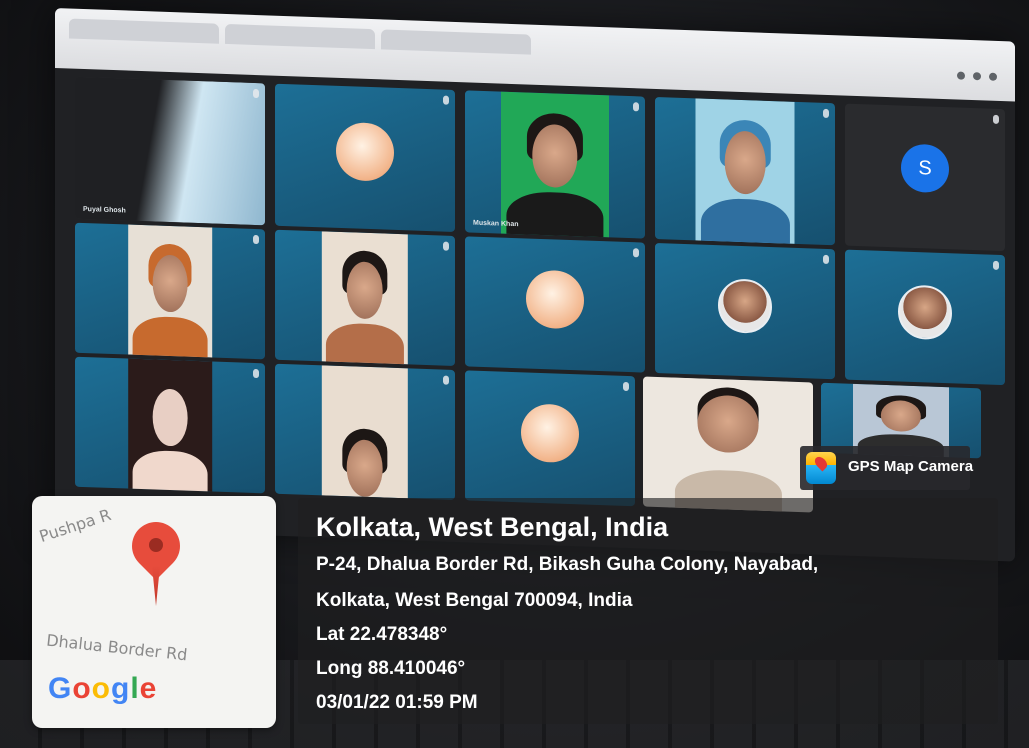 The image size is (1029, 748). I want to click on map-place-label: Pushpa R, so click(75, 525).